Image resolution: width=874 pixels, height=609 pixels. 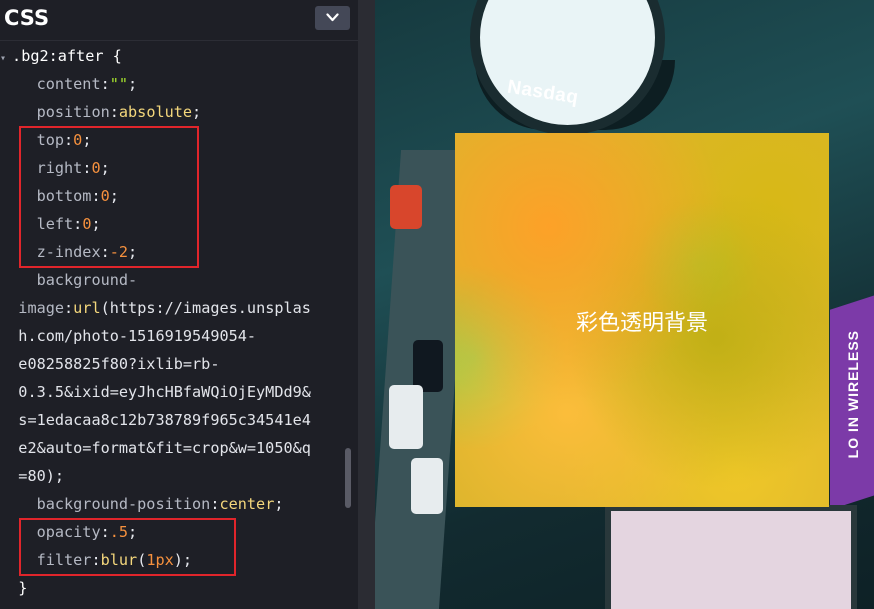 What do you see at coordinates (179, 20) in the screenshot?
I see `editor-header: CSS` at bounding box center [179, 20].